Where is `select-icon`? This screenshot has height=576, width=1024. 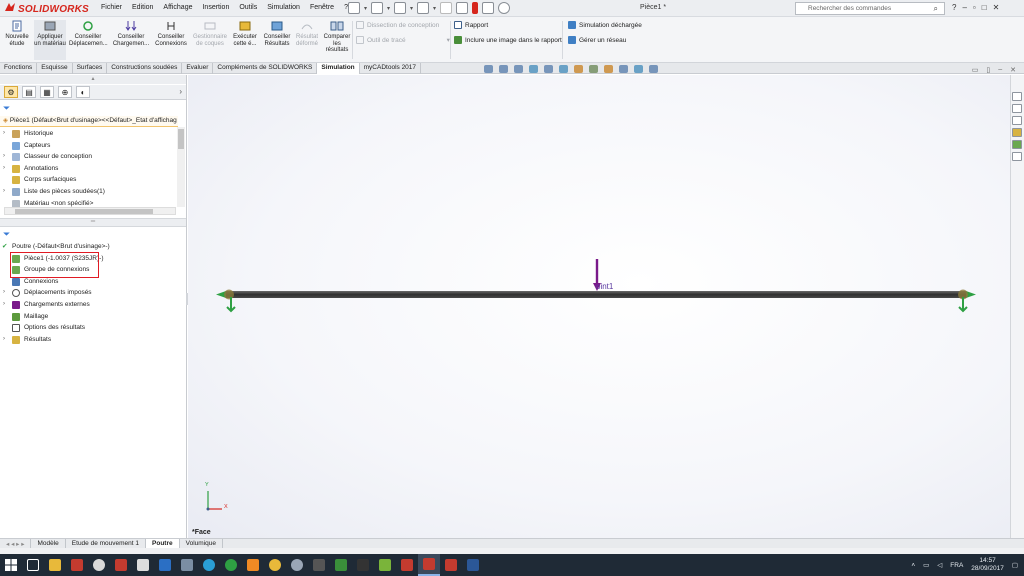
select-icon is located at coordinates (462, 8).